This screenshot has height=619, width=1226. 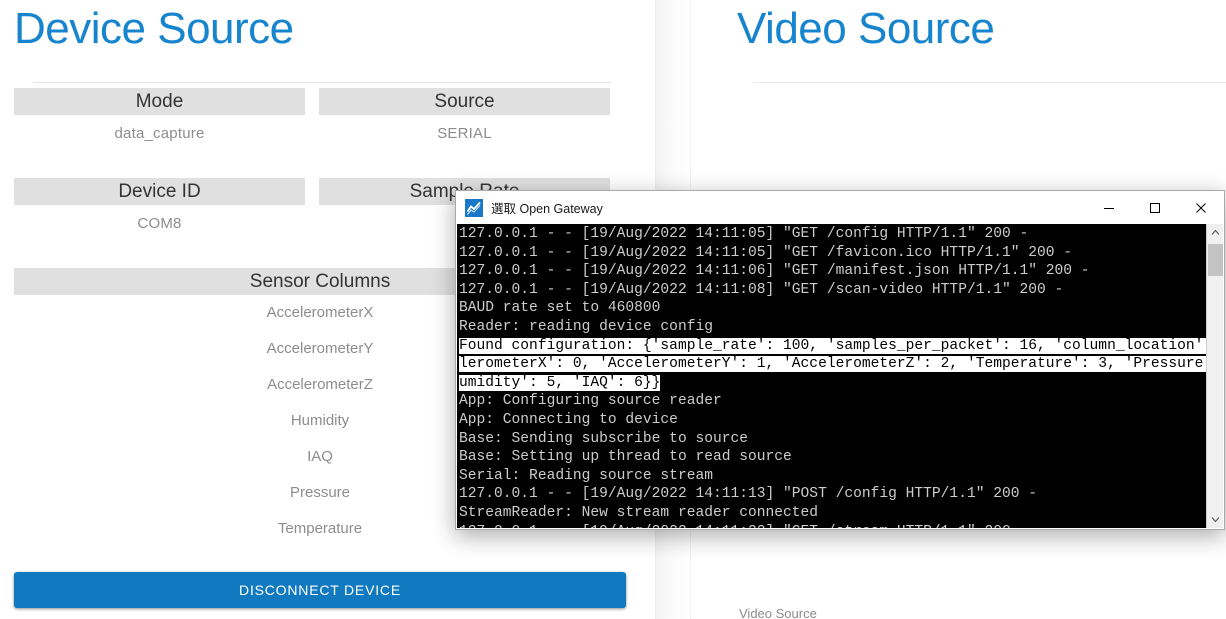 I want to click on video-source-divider, so click(x=990, y=82).